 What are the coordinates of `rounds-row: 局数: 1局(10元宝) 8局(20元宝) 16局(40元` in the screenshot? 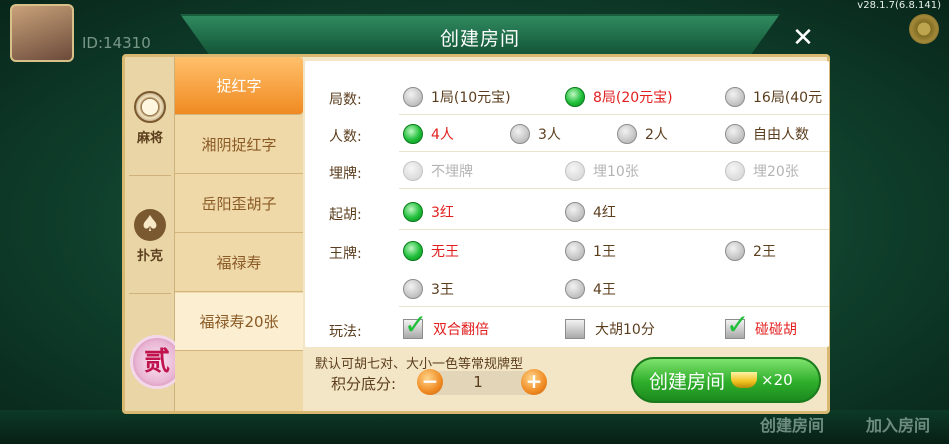 It's located at (567, 97).